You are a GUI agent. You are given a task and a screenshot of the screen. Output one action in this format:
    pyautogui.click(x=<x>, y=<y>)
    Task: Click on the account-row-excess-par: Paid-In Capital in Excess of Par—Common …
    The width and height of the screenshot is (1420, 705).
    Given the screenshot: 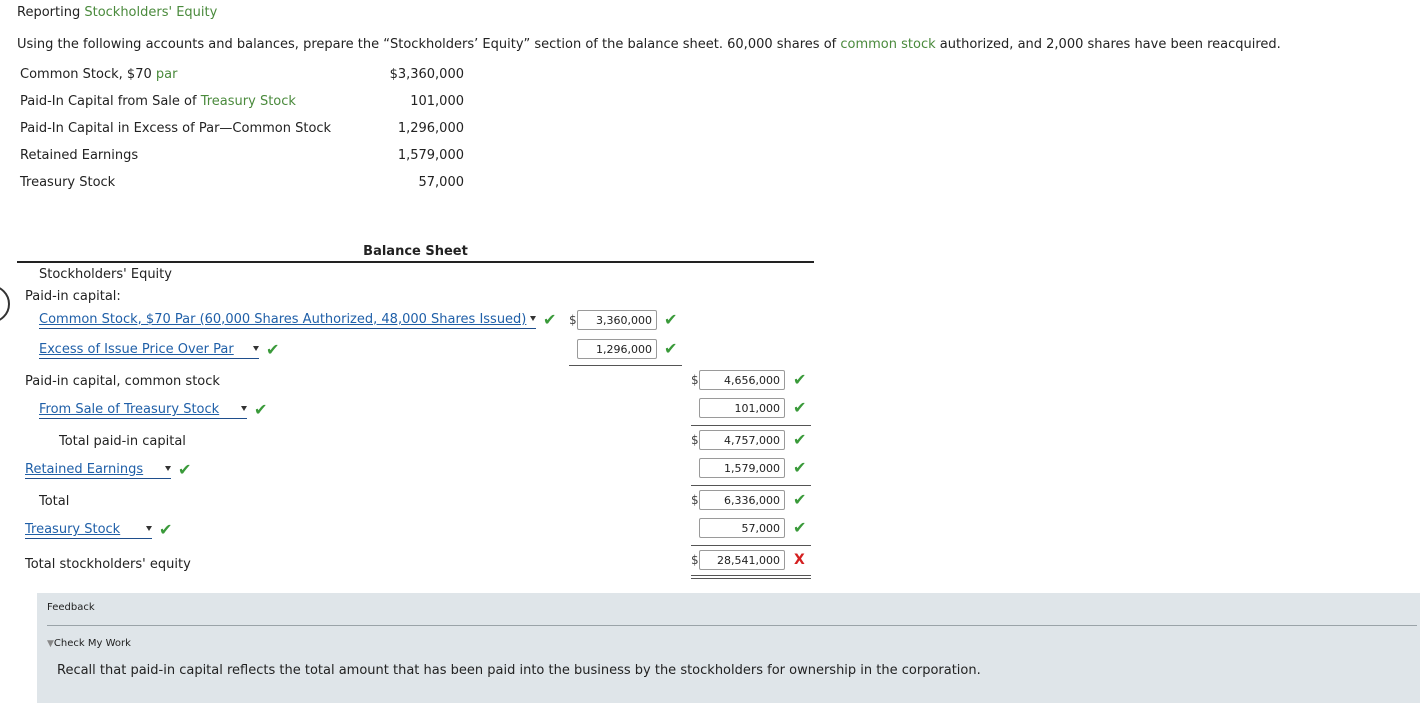 What is the action you would take?
    pyautogui.click(x=176, y=128)
    